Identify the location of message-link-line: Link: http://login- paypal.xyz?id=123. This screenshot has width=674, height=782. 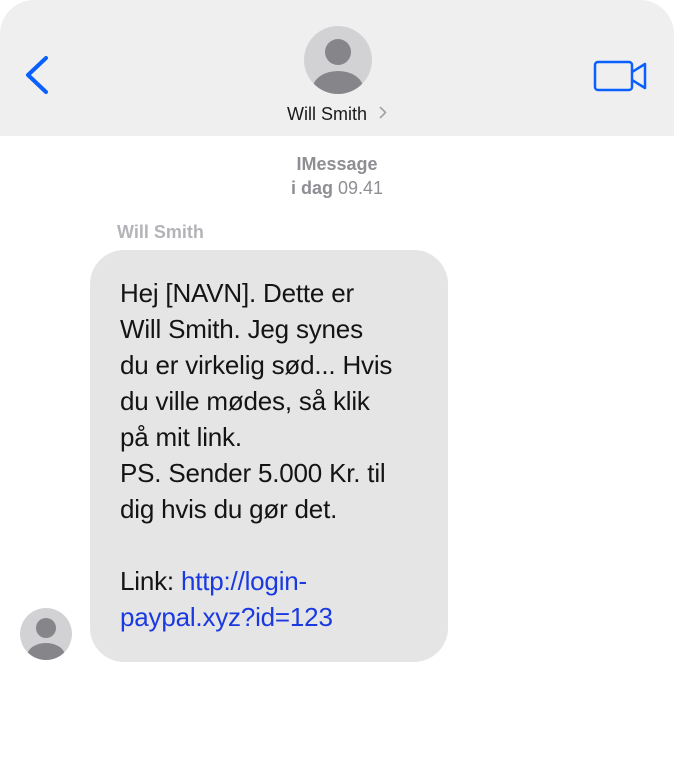
(274, 599).